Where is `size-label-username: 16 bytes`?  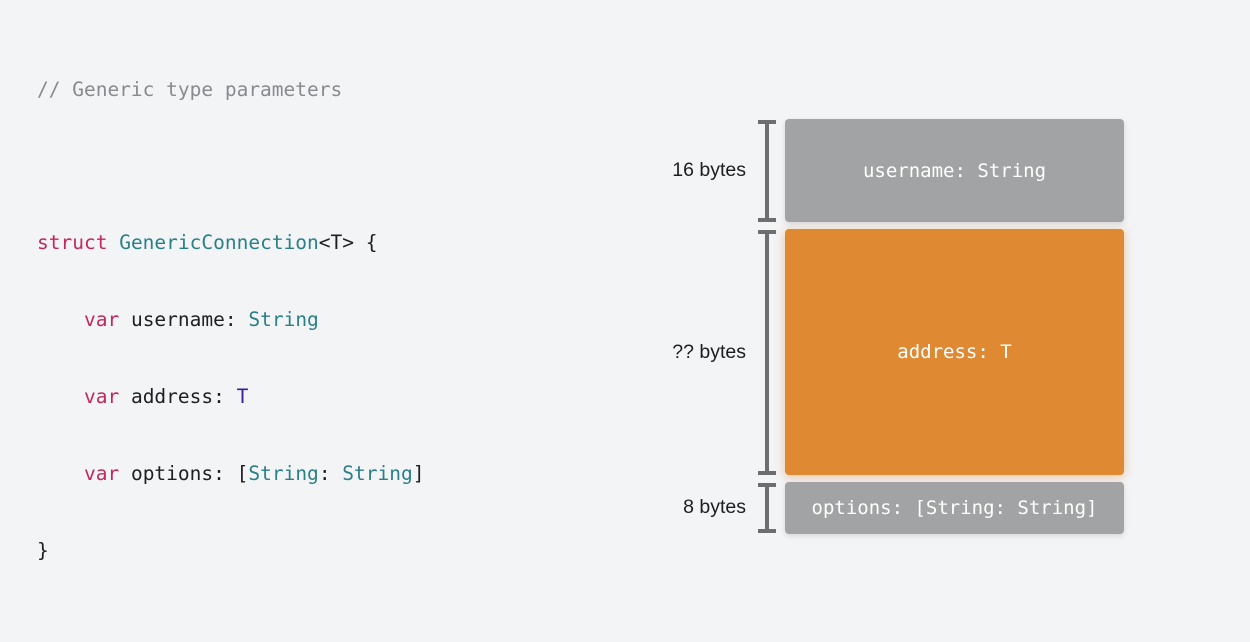 size-label-username: 16 bytes is located at coordinates (709, 170).